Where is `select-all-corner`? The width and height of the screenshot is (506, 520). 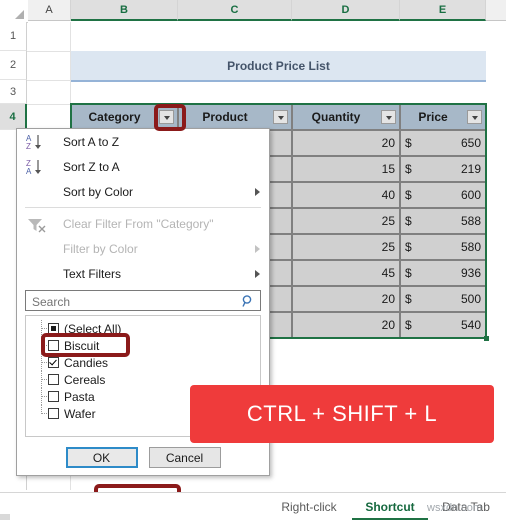 select-all-corner is located at coordinates (14, 11).